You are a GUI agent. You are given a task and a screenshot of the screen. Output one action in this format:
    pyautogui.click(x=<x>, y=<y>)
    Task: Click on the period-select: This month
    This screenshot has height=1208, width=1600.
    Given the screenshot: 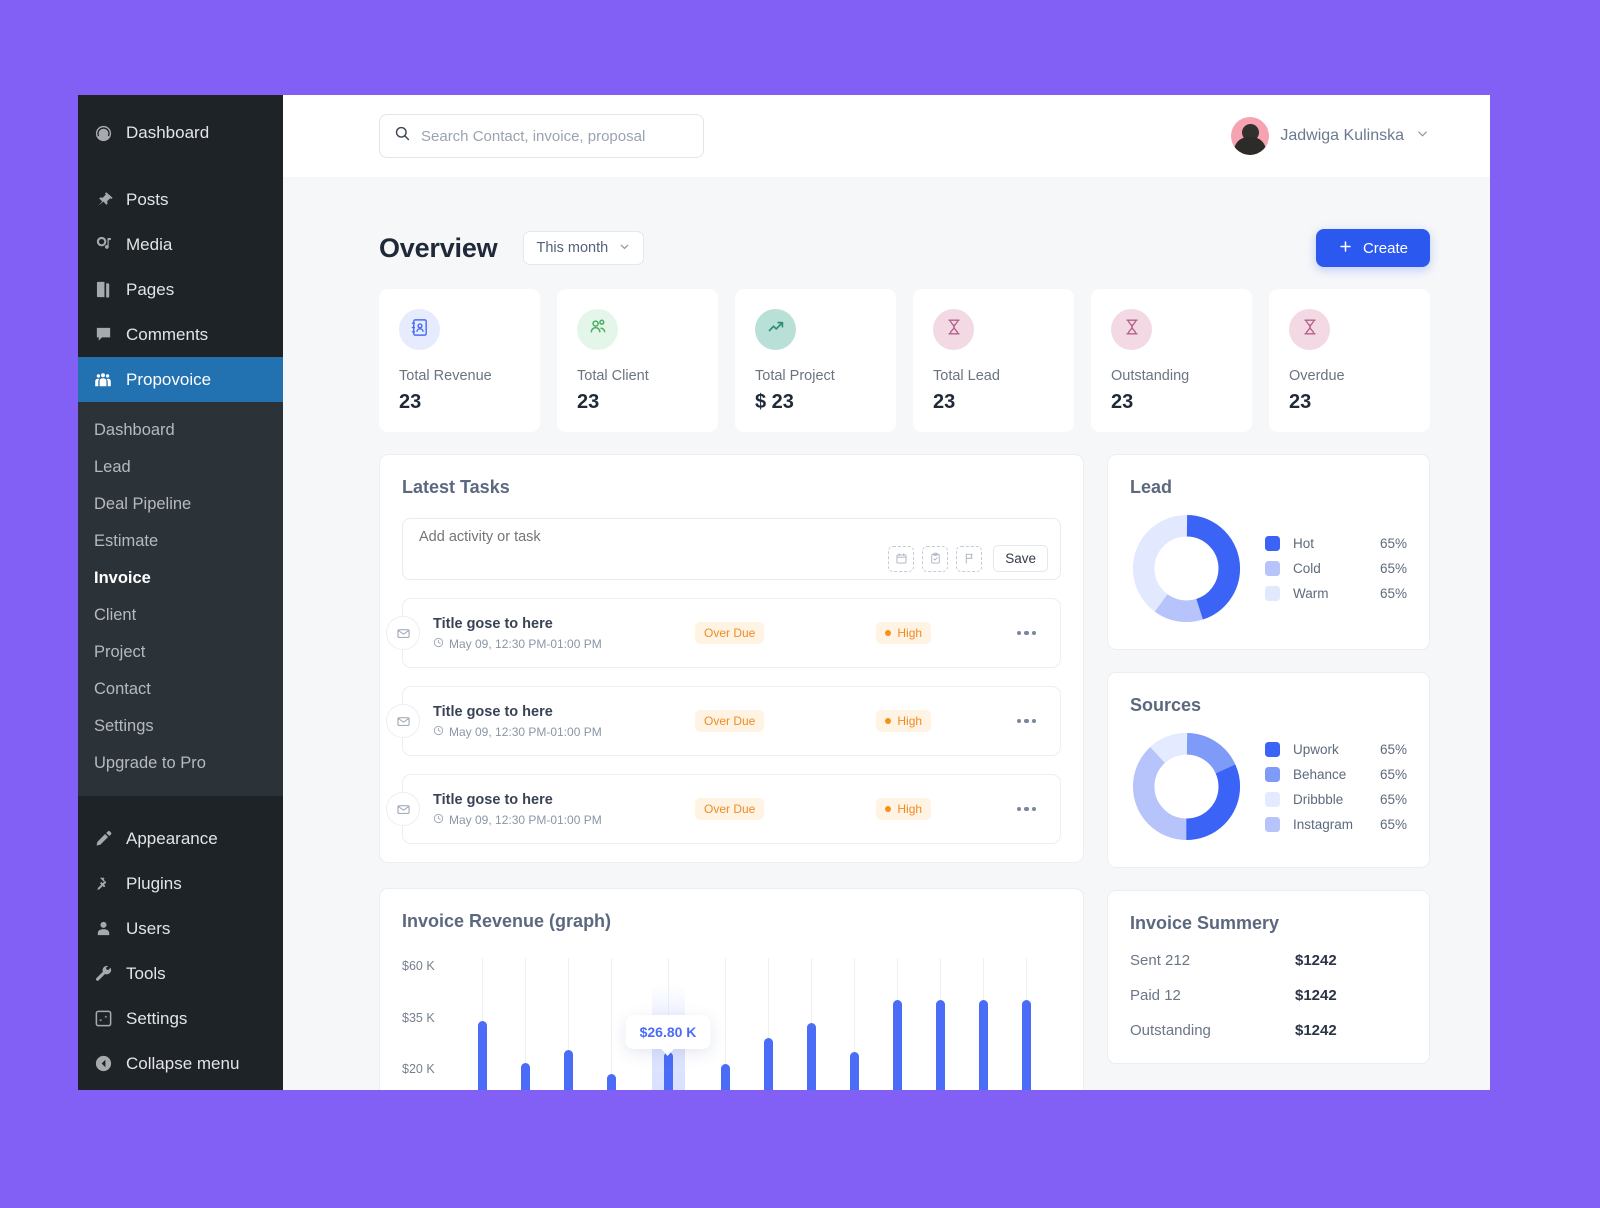 What is the action you would take?
    pyautogui.click(x=584, y=248)
    